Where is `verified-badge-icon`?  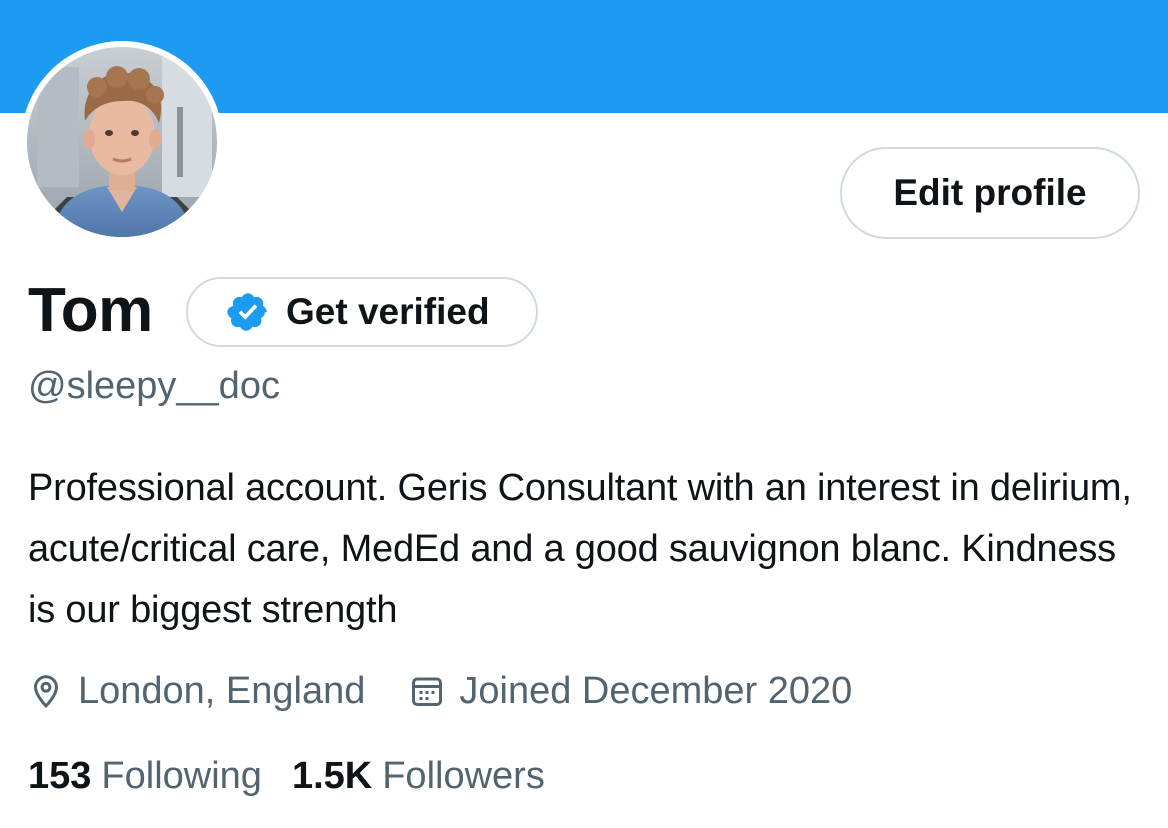 verified-badge-icon is located at coordinates (247, 312).